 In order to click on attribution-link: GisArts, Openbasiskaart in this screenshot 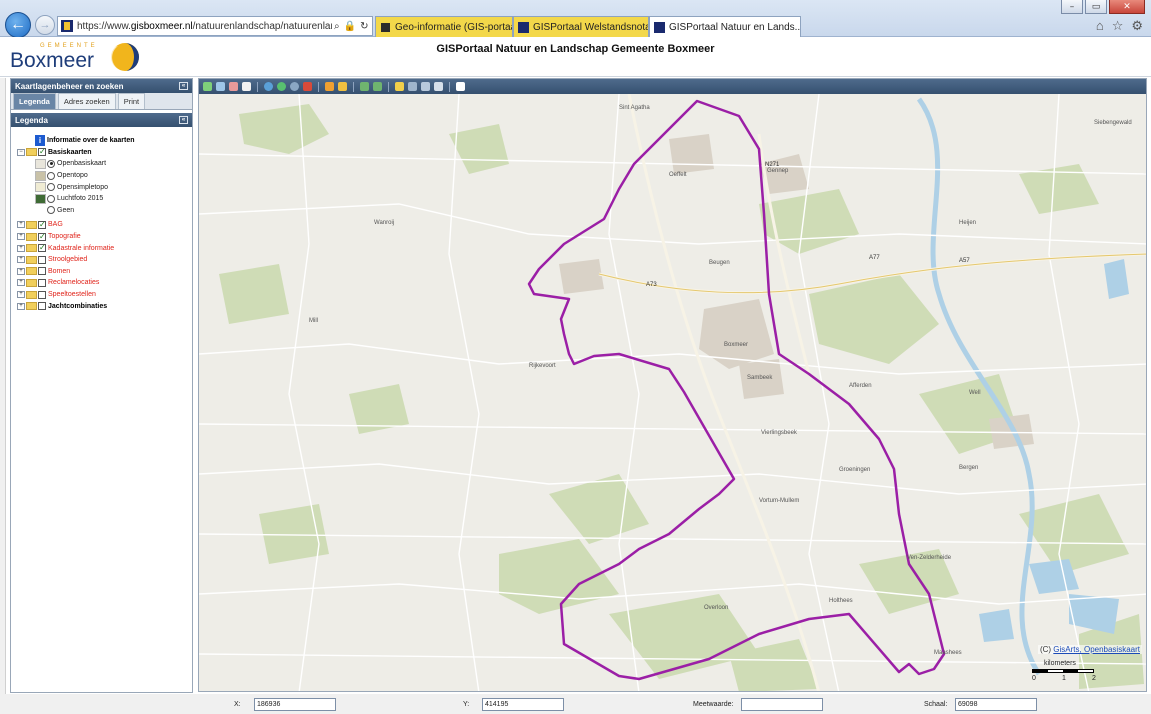, I will do `click(1096, 649)`.